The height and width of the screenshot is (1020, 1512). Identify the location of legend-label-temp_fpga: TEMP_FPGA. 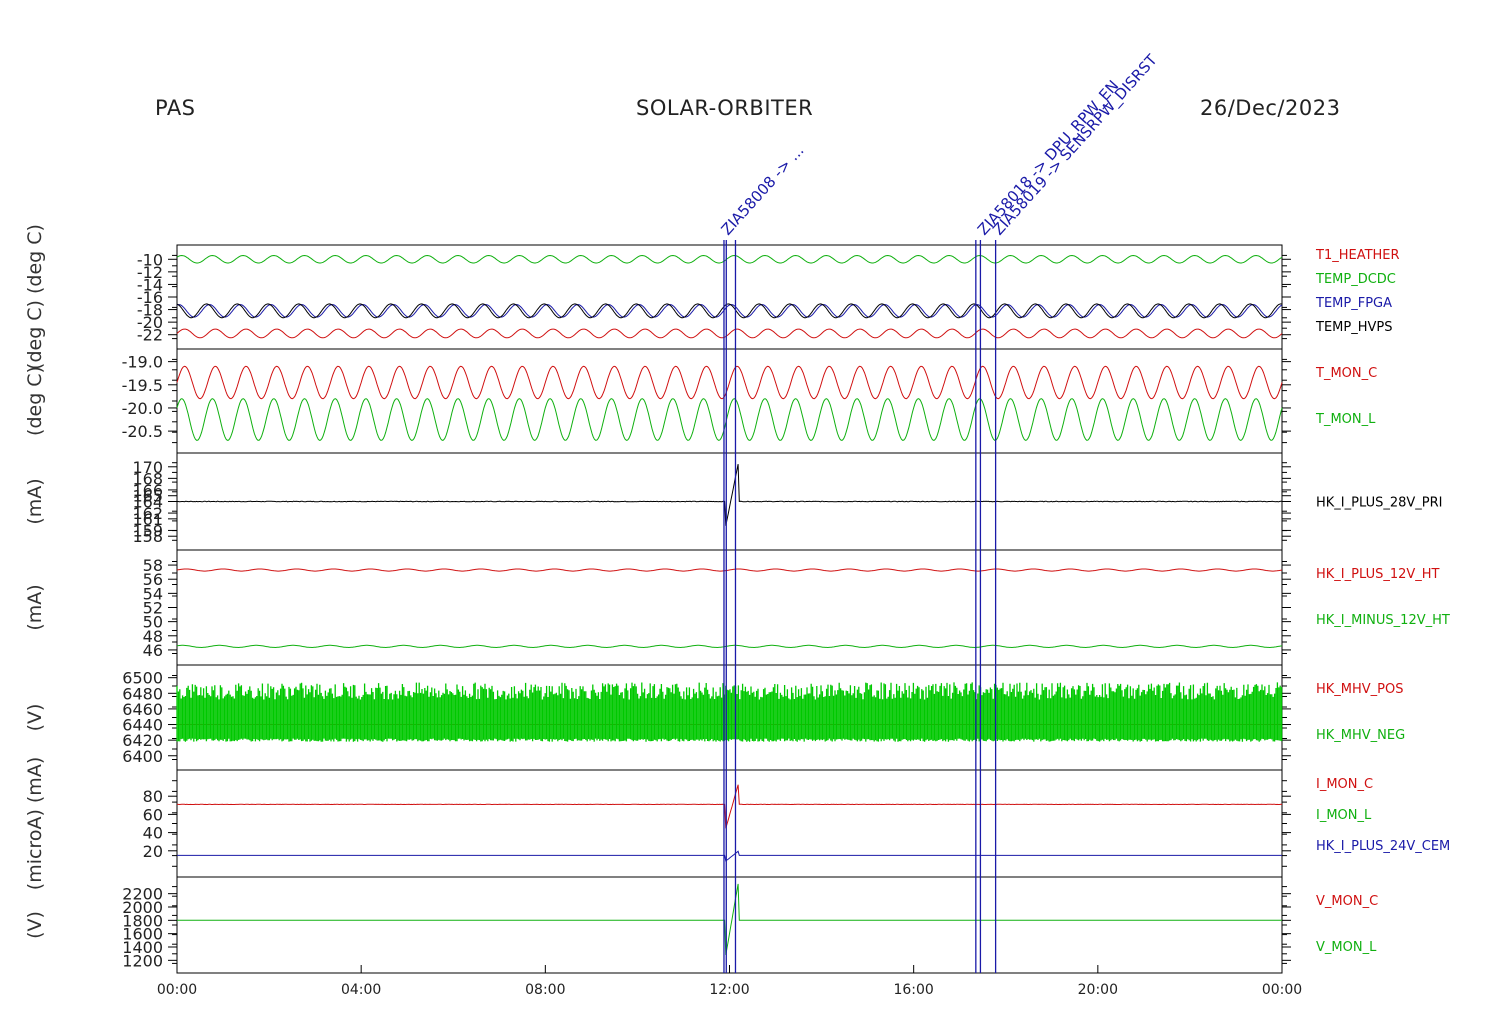
(1353, 303).